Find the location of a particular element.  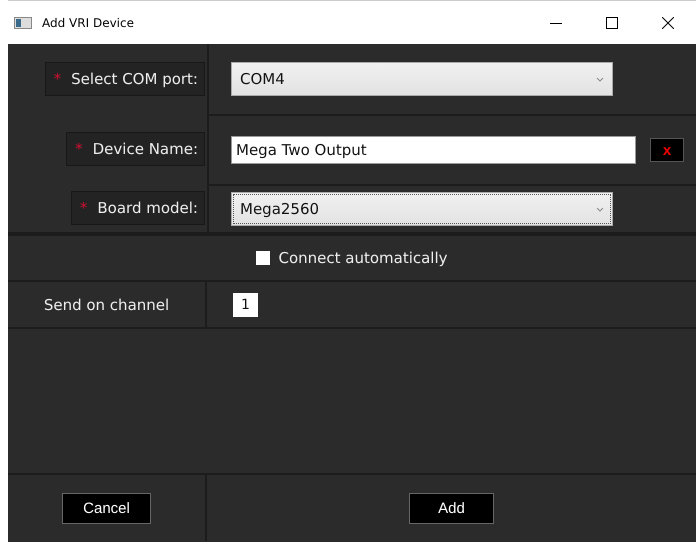

cancel-button: Cancel is located at coordinates (106, 508).